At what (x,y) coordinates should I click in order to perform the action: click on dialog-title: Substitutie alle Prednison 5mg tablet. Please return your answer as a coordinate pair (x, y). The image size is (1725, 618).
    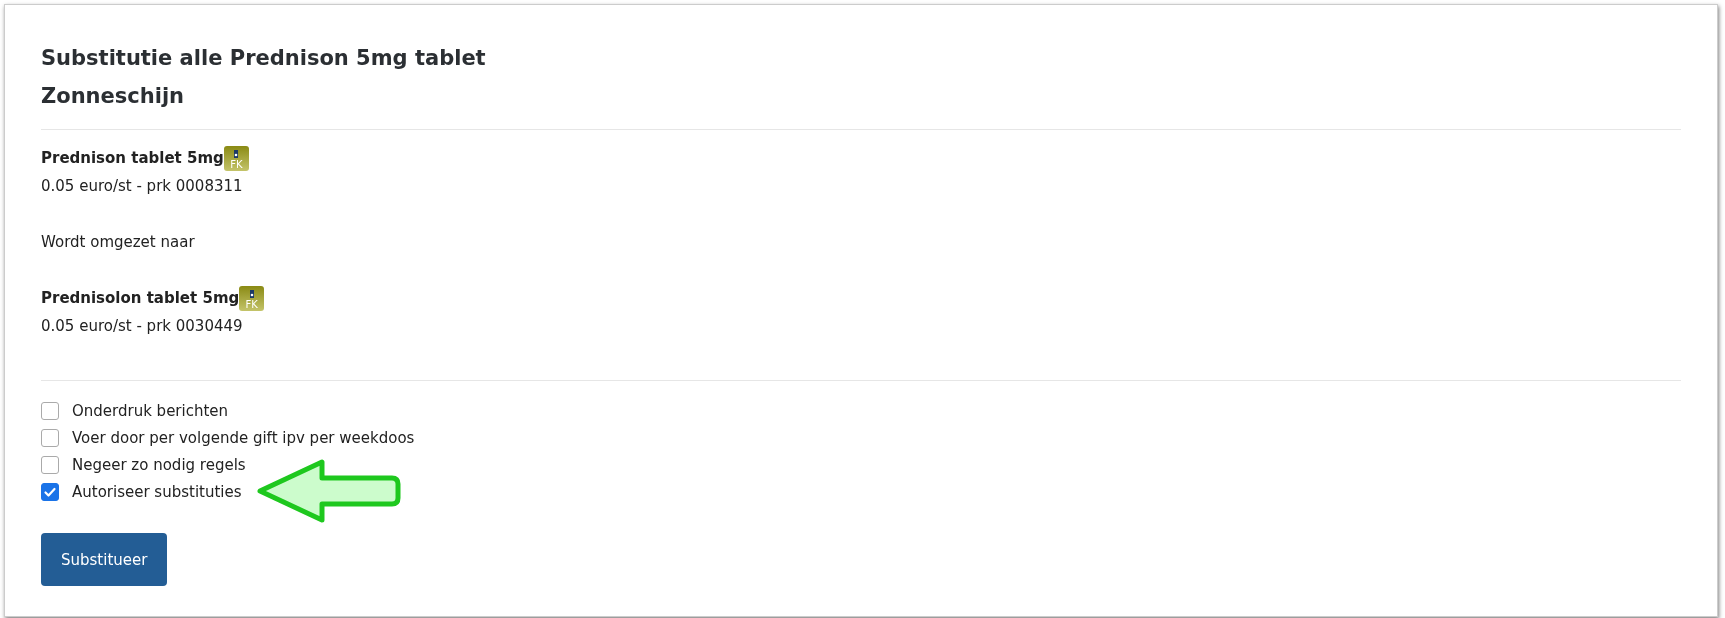
    Looking at the image, I should click on (263, 58).